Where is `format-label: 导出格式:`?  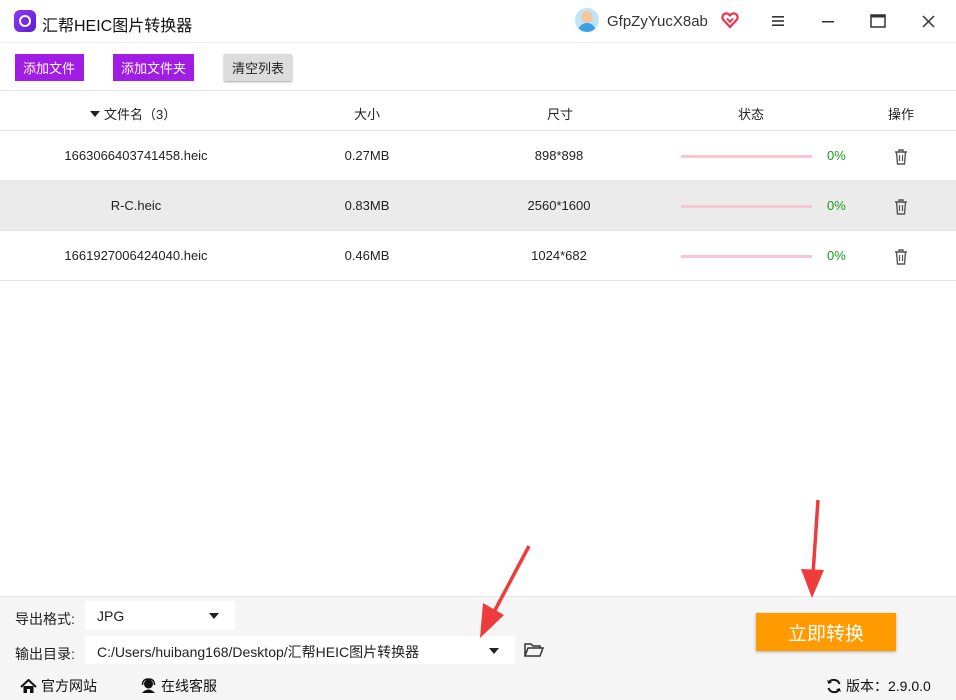
format-label: 导出格式: is located at coordinates (45, 619).